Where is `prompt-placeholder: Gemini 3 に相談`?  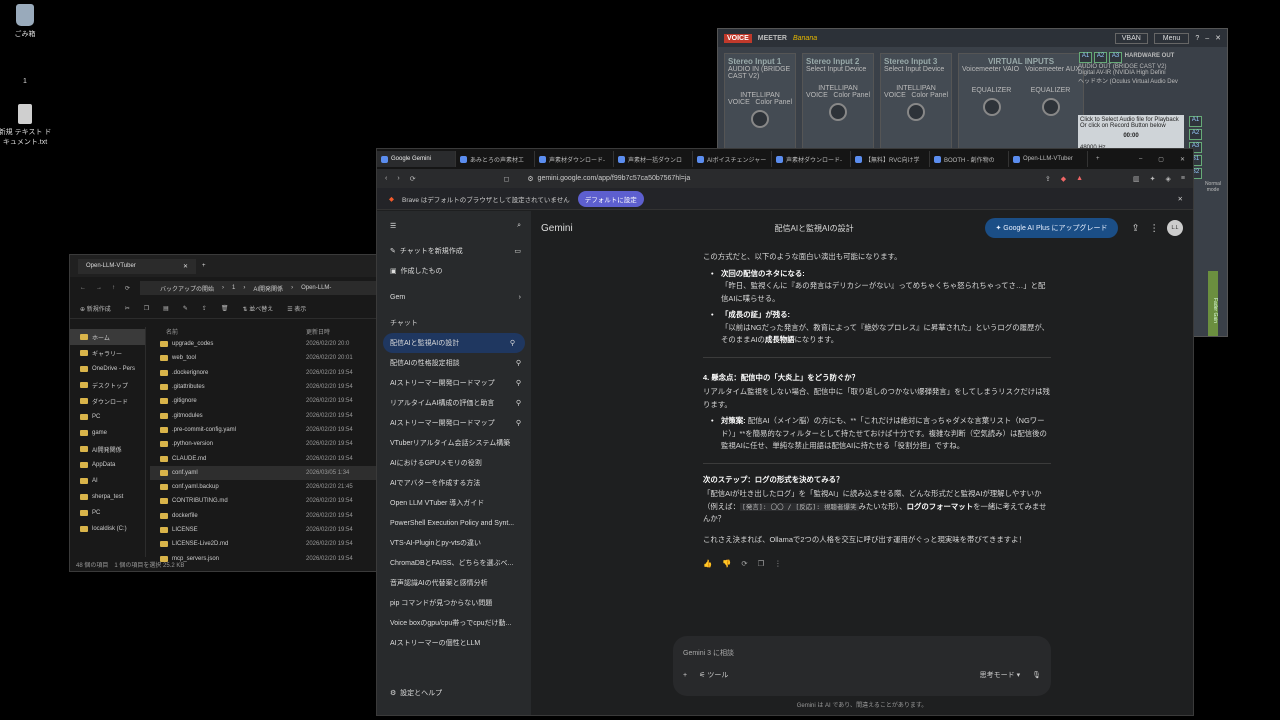 prompt-placeholder: Gemini 3 に相談 is located at coordinates (862, 653).